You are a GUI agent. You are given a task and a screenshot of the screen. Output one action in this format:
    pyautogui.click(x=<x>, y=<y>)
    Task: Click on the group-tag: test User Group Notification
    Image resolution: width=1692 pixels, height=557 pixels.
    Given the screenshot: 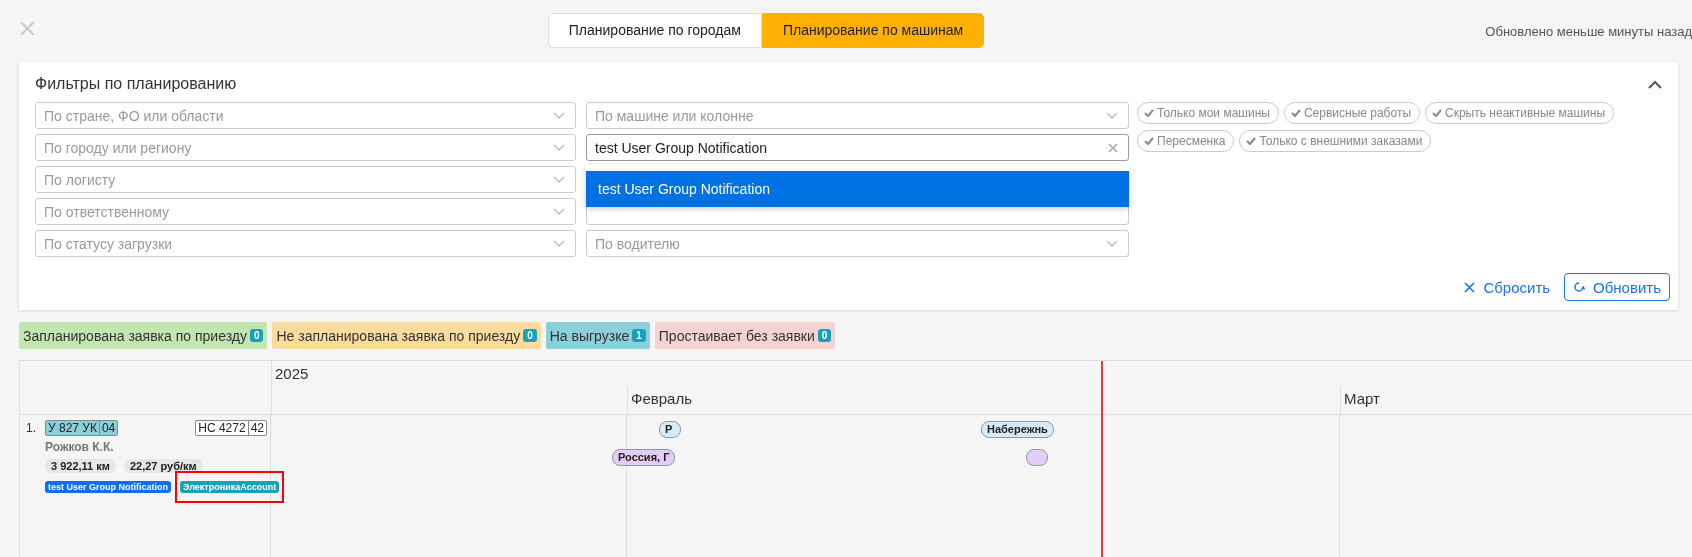 What is the action you would take?
    pyautogui.click(x=108, y=487)
    